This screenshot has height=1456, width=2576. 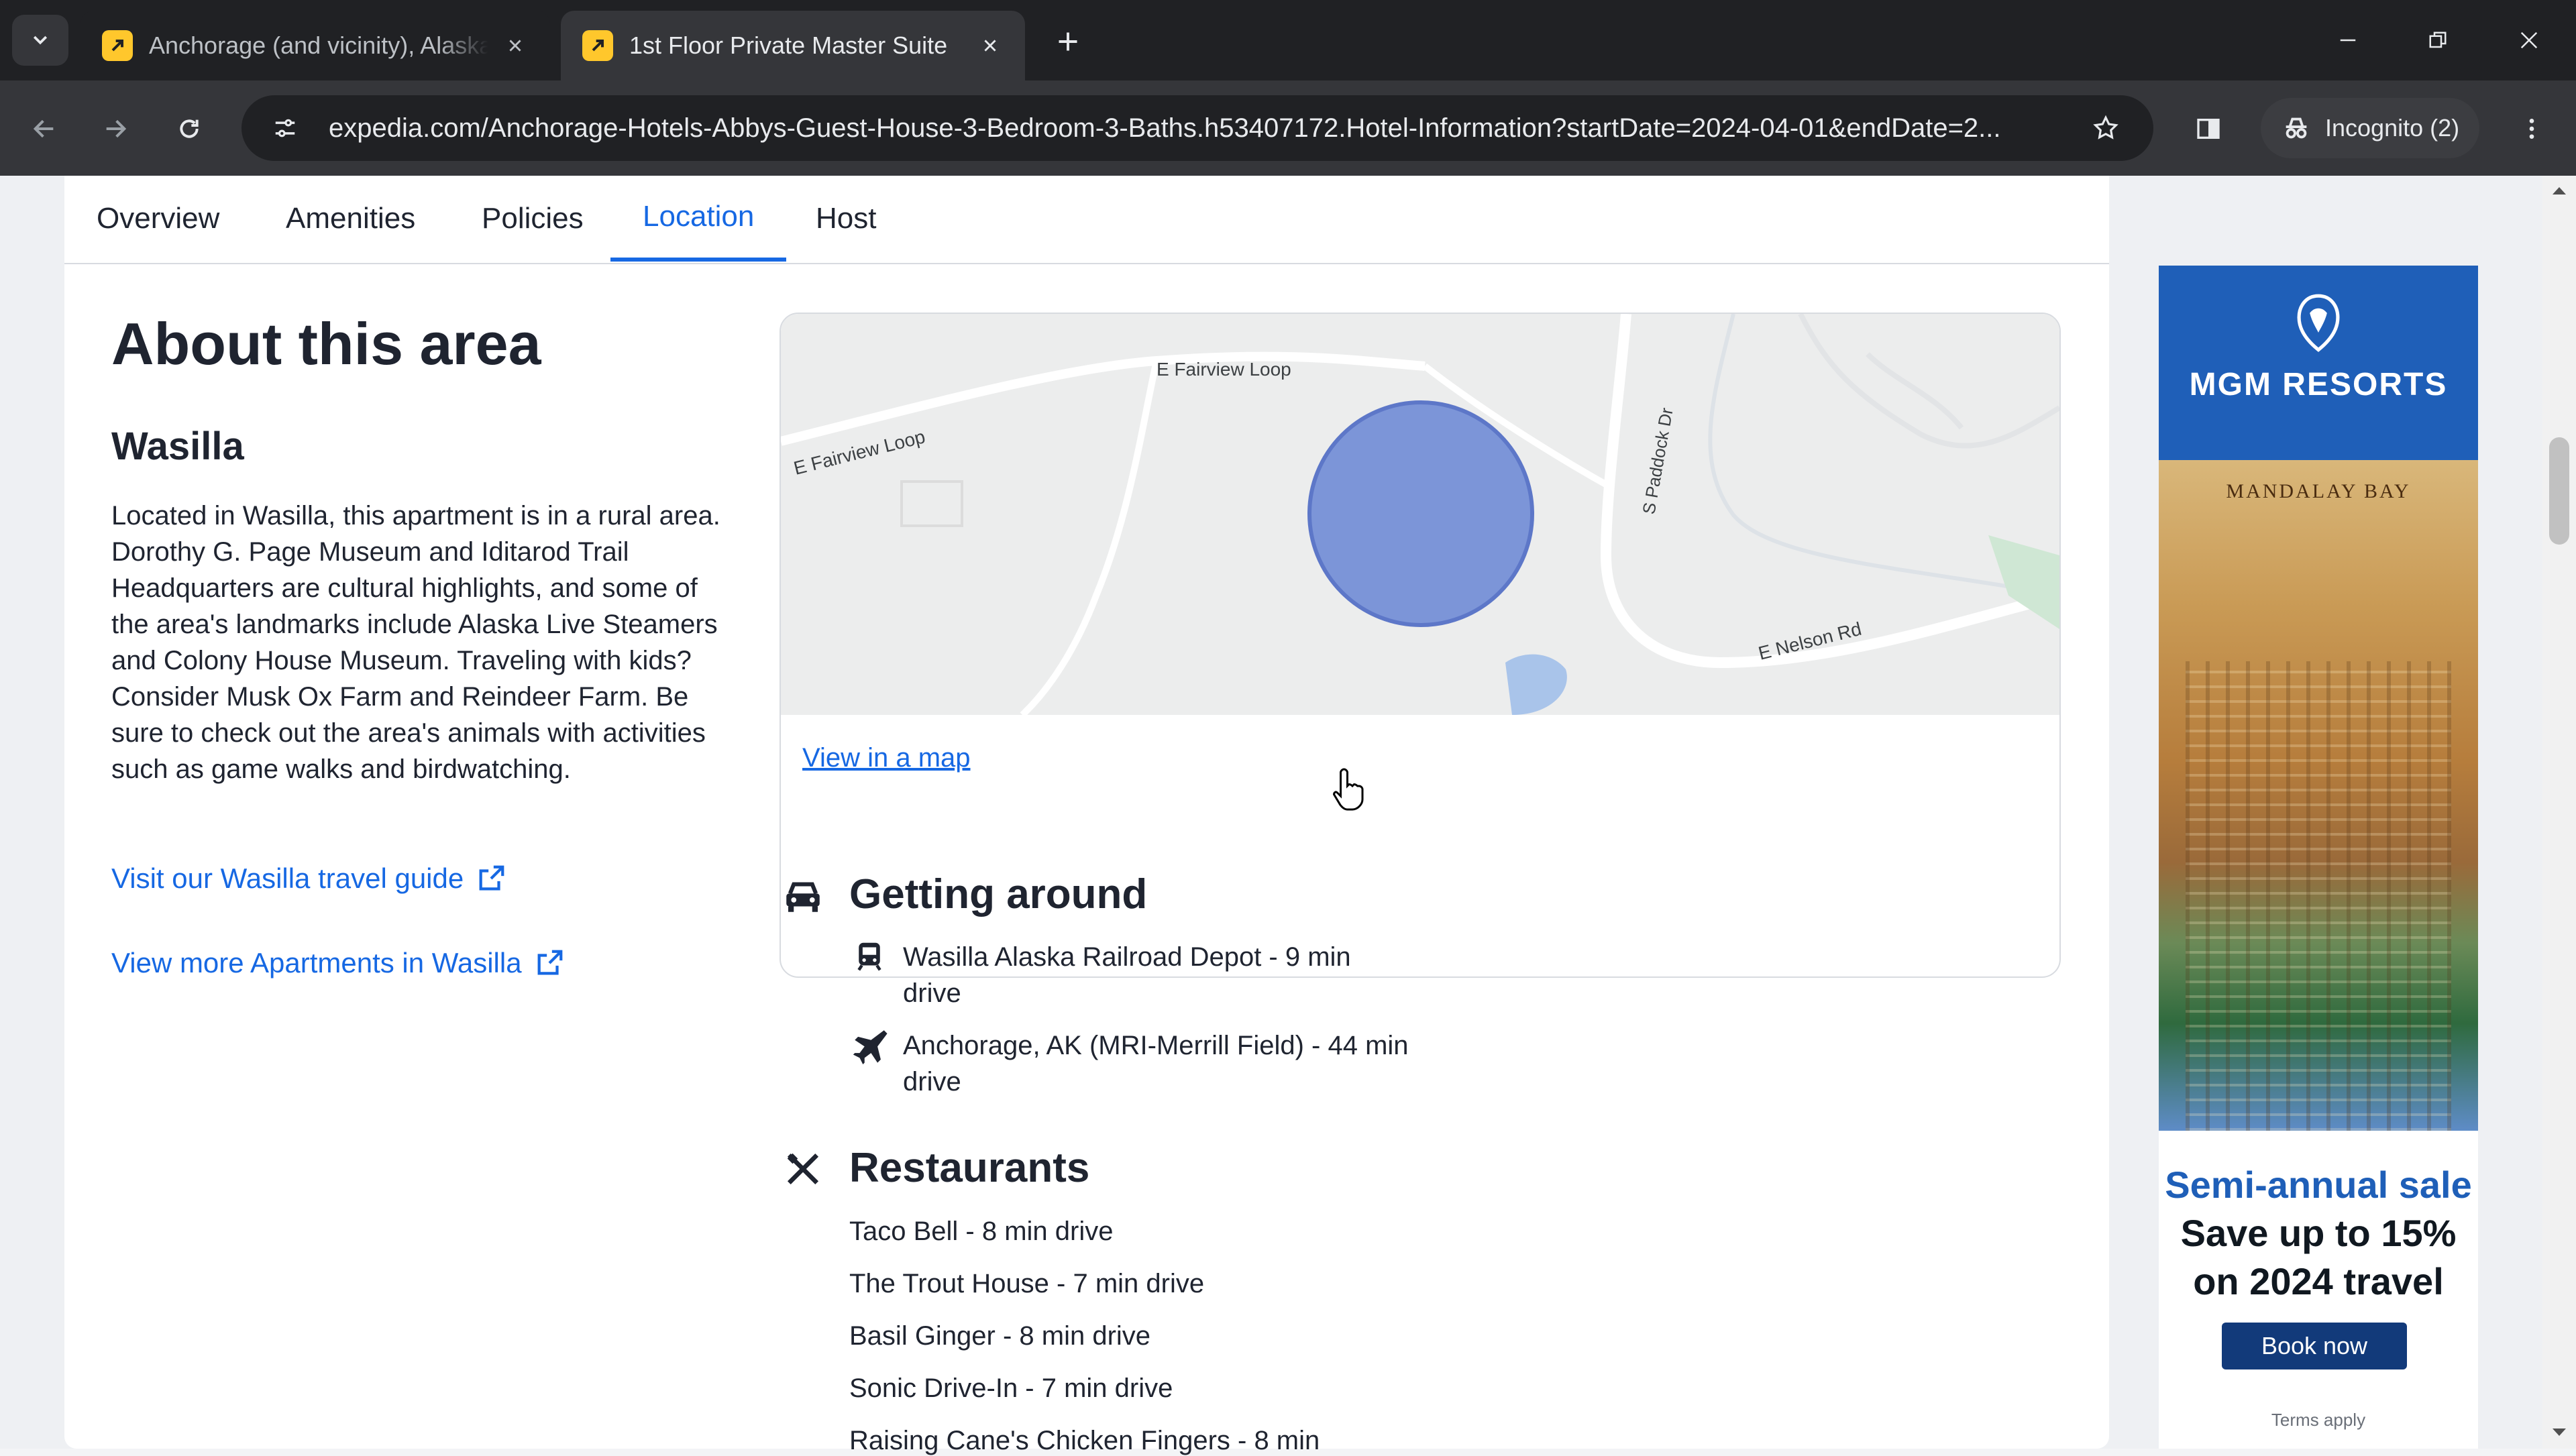 What do you see at coordinates (2392, 128) in the screenshot?
I see `incognito-label: Incognito (2)` at bounding box center [2392, 128].